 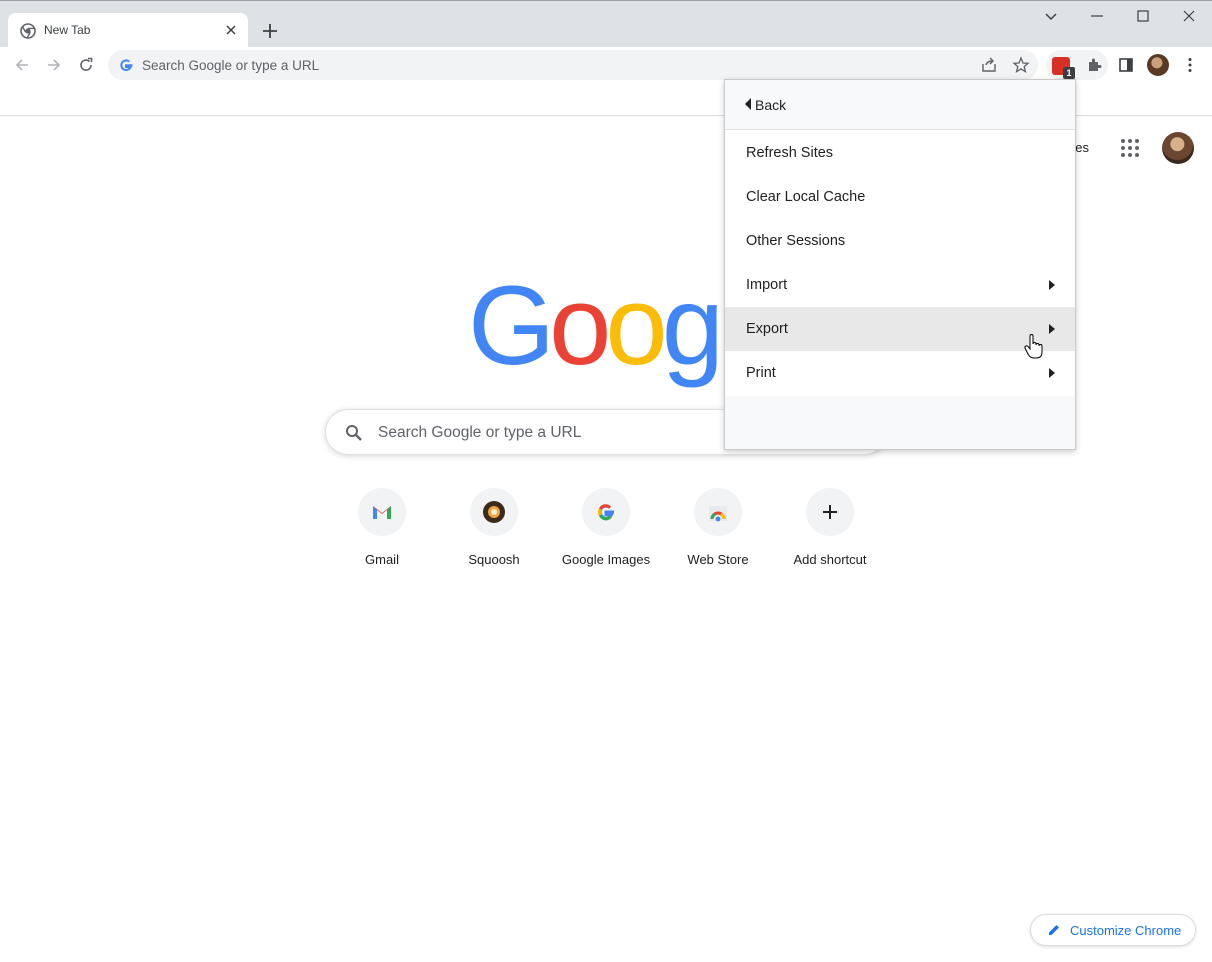 I want to click on gmail-icon, so click(x=382, y=512).